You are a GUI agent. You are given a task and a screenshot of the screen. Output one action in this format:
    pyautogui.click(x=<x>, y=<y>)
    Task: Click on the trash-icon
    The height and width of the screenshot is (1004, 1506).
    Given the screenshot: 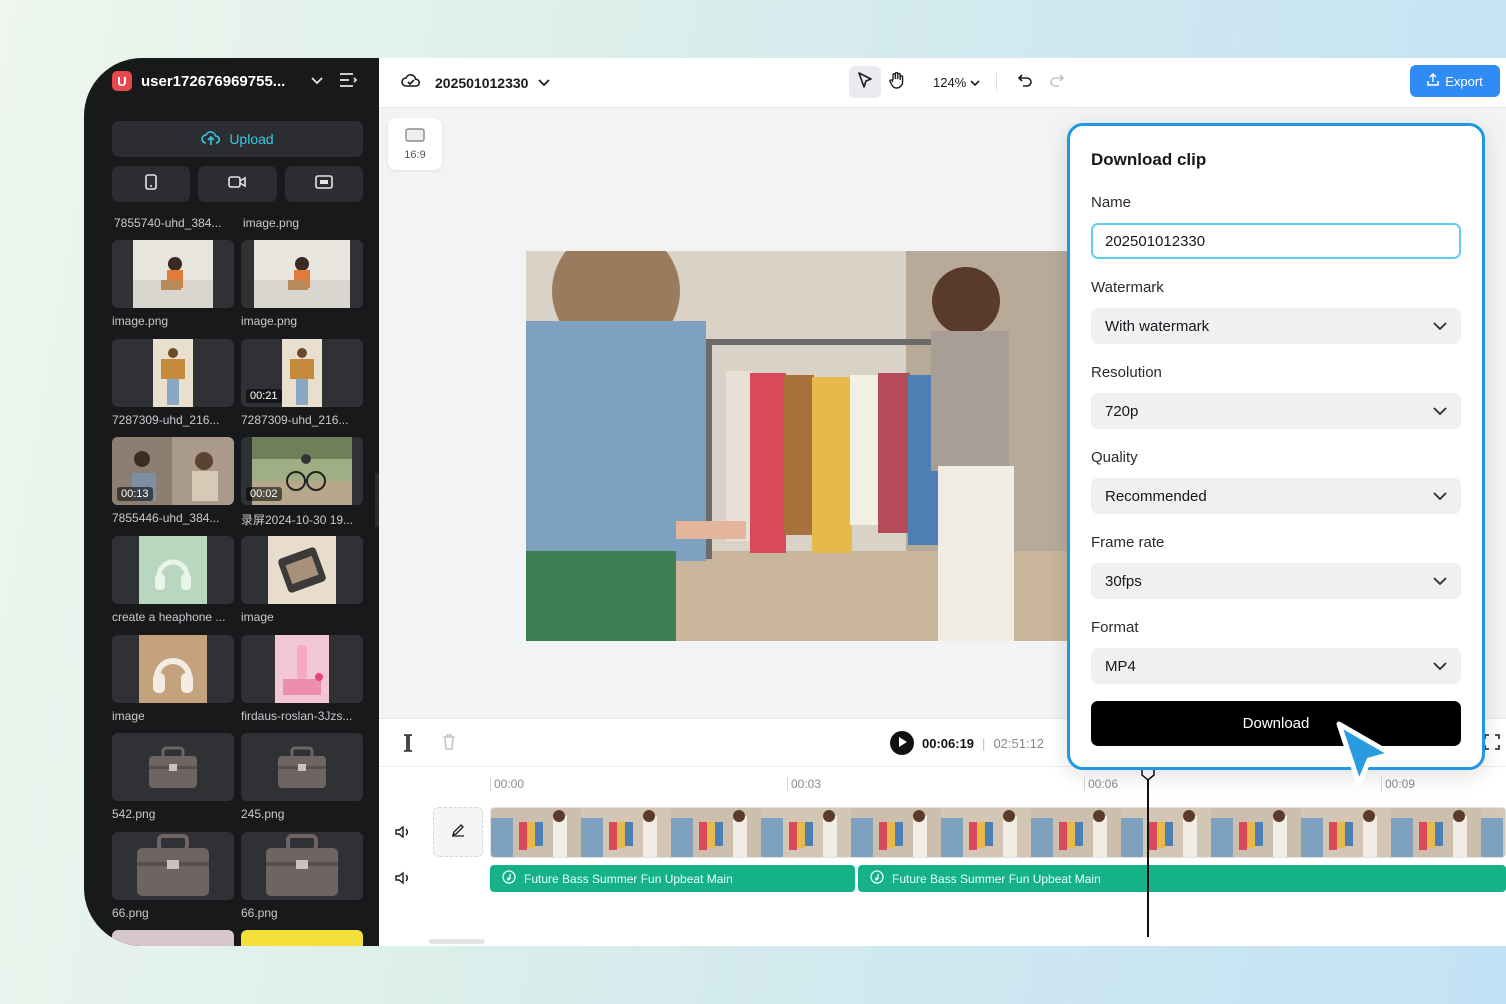 What is the action you would take?
    pyautogui.click(x=449, y=744)
    